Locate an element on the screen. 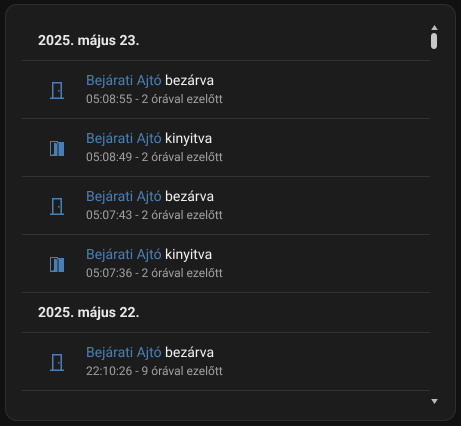 The width and height of the screenshot is (461, 426). entry-time: 22:10:26 - 9 órával ezelőtt is located at coordinates (154, 371).